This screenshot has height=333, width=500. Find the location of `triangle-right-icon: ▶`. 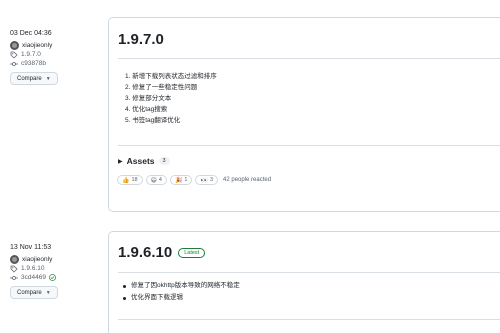

triangle-right-icon: ▶ is located at coordinates (120, 161).